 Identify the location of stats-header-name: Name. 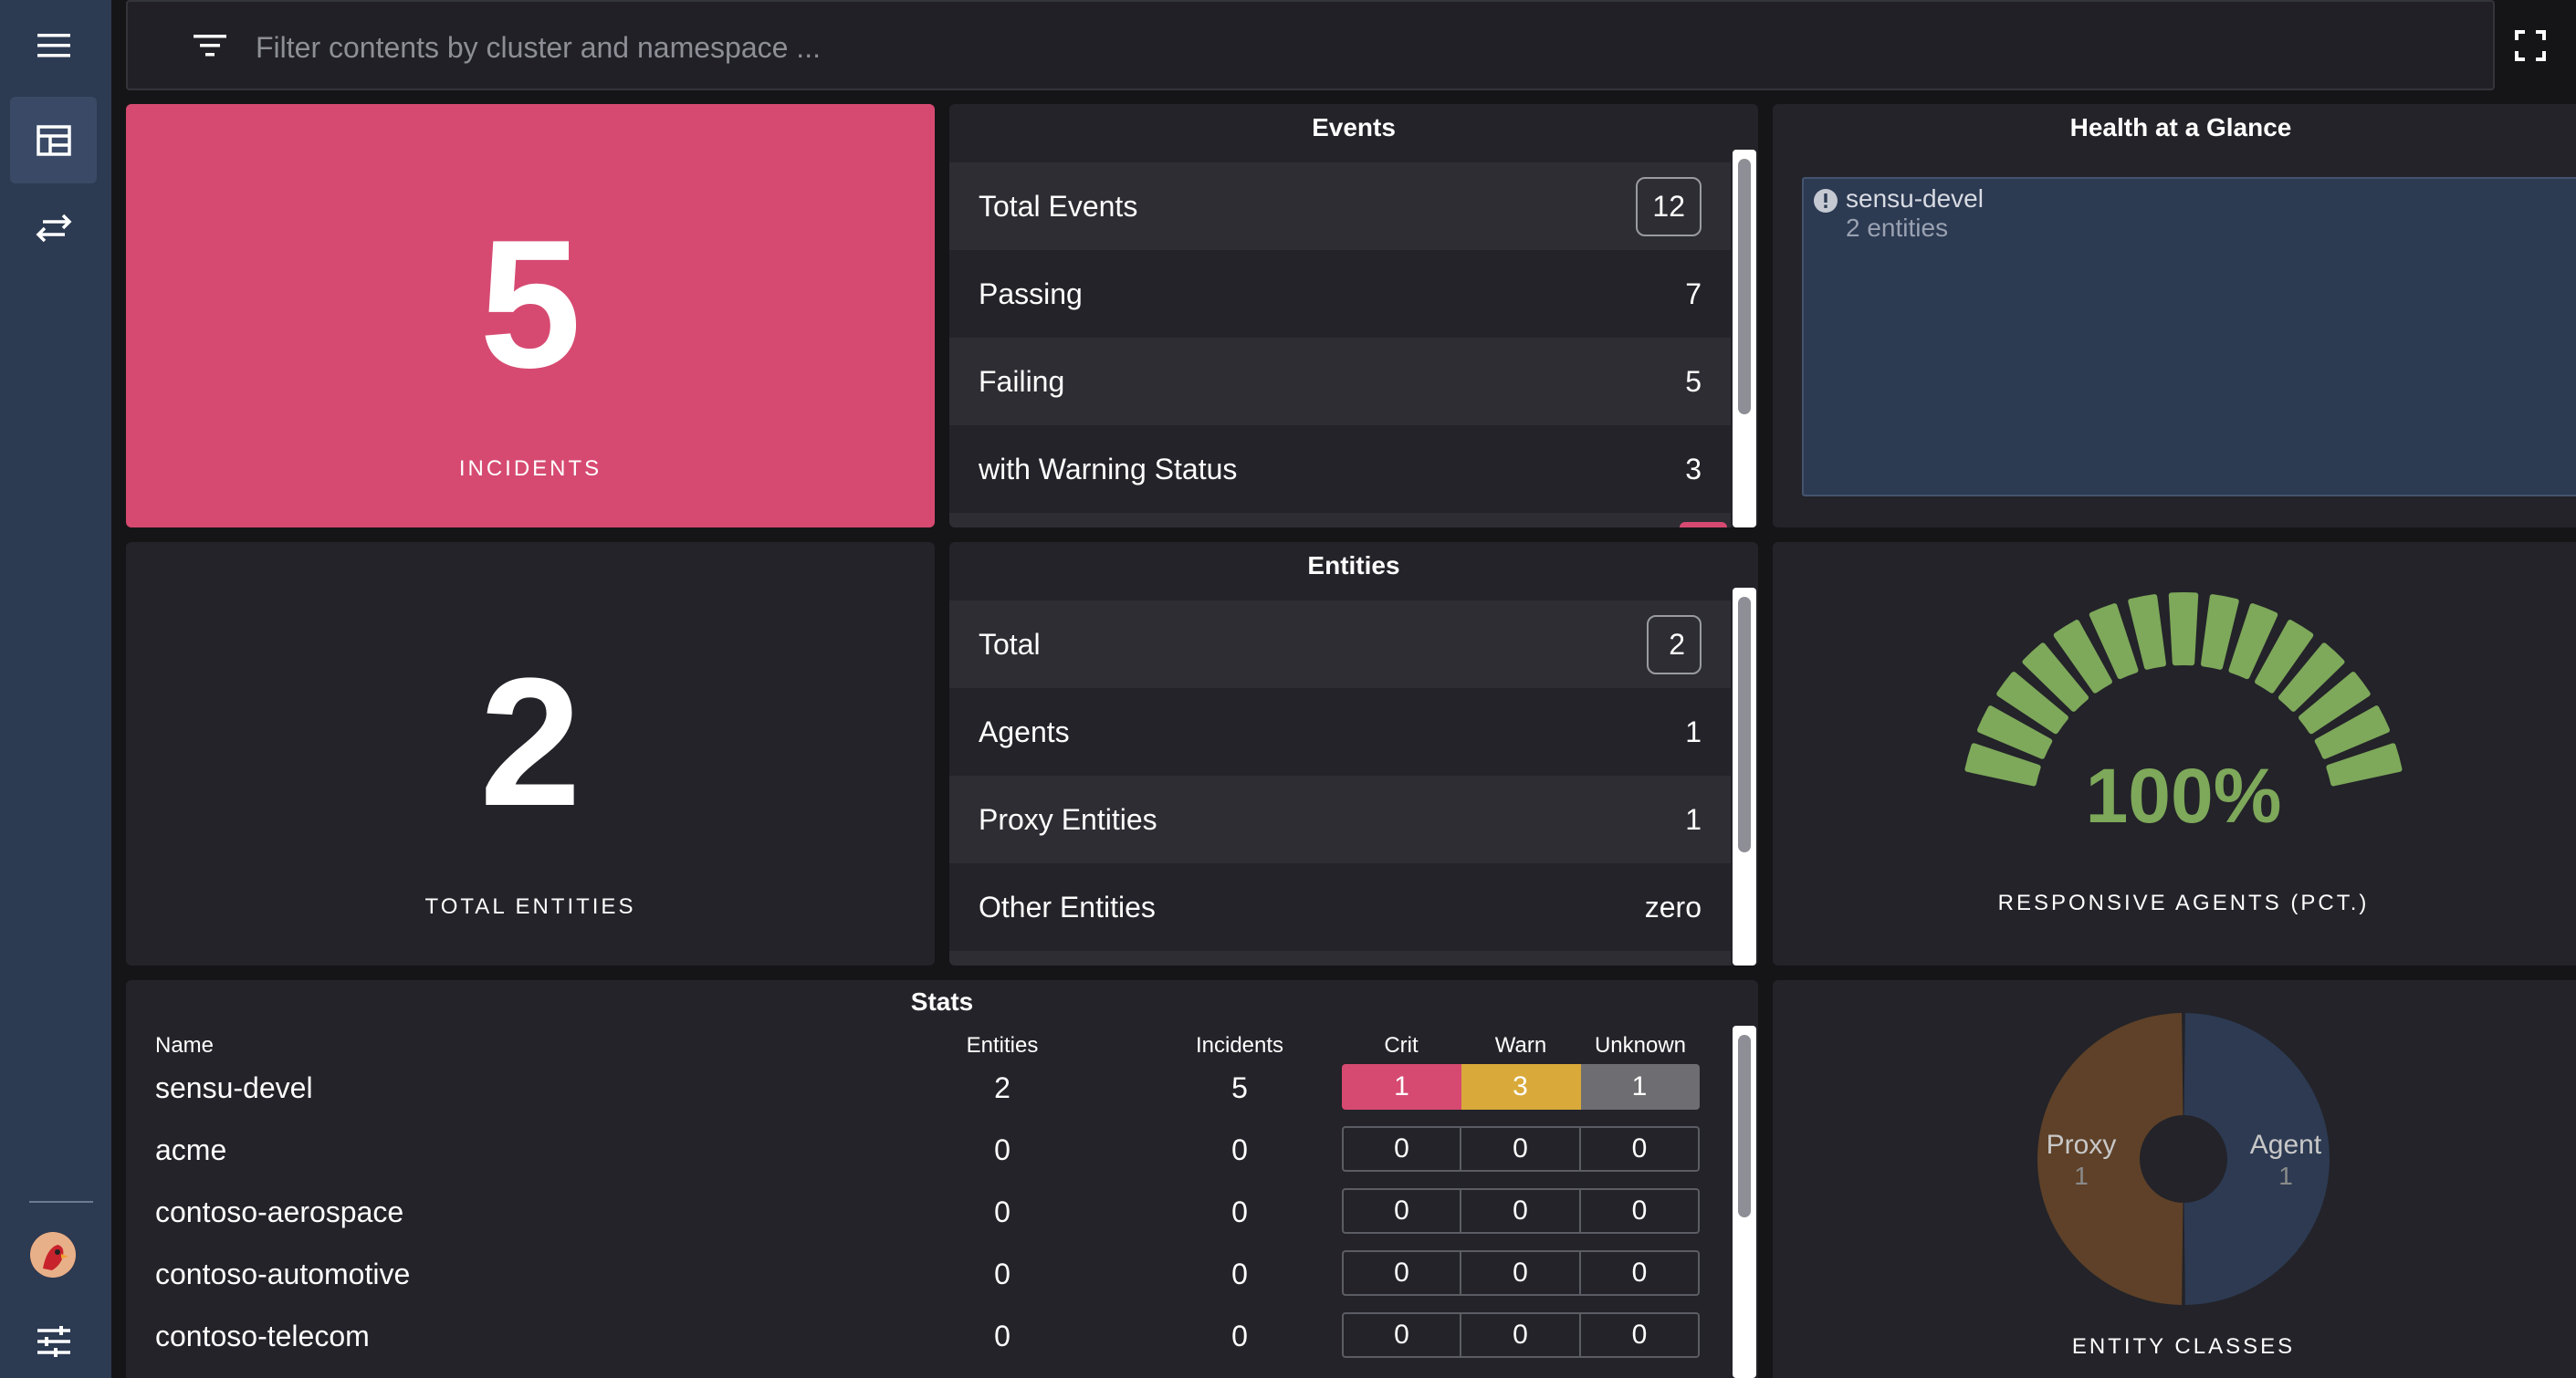
(185, 1045).